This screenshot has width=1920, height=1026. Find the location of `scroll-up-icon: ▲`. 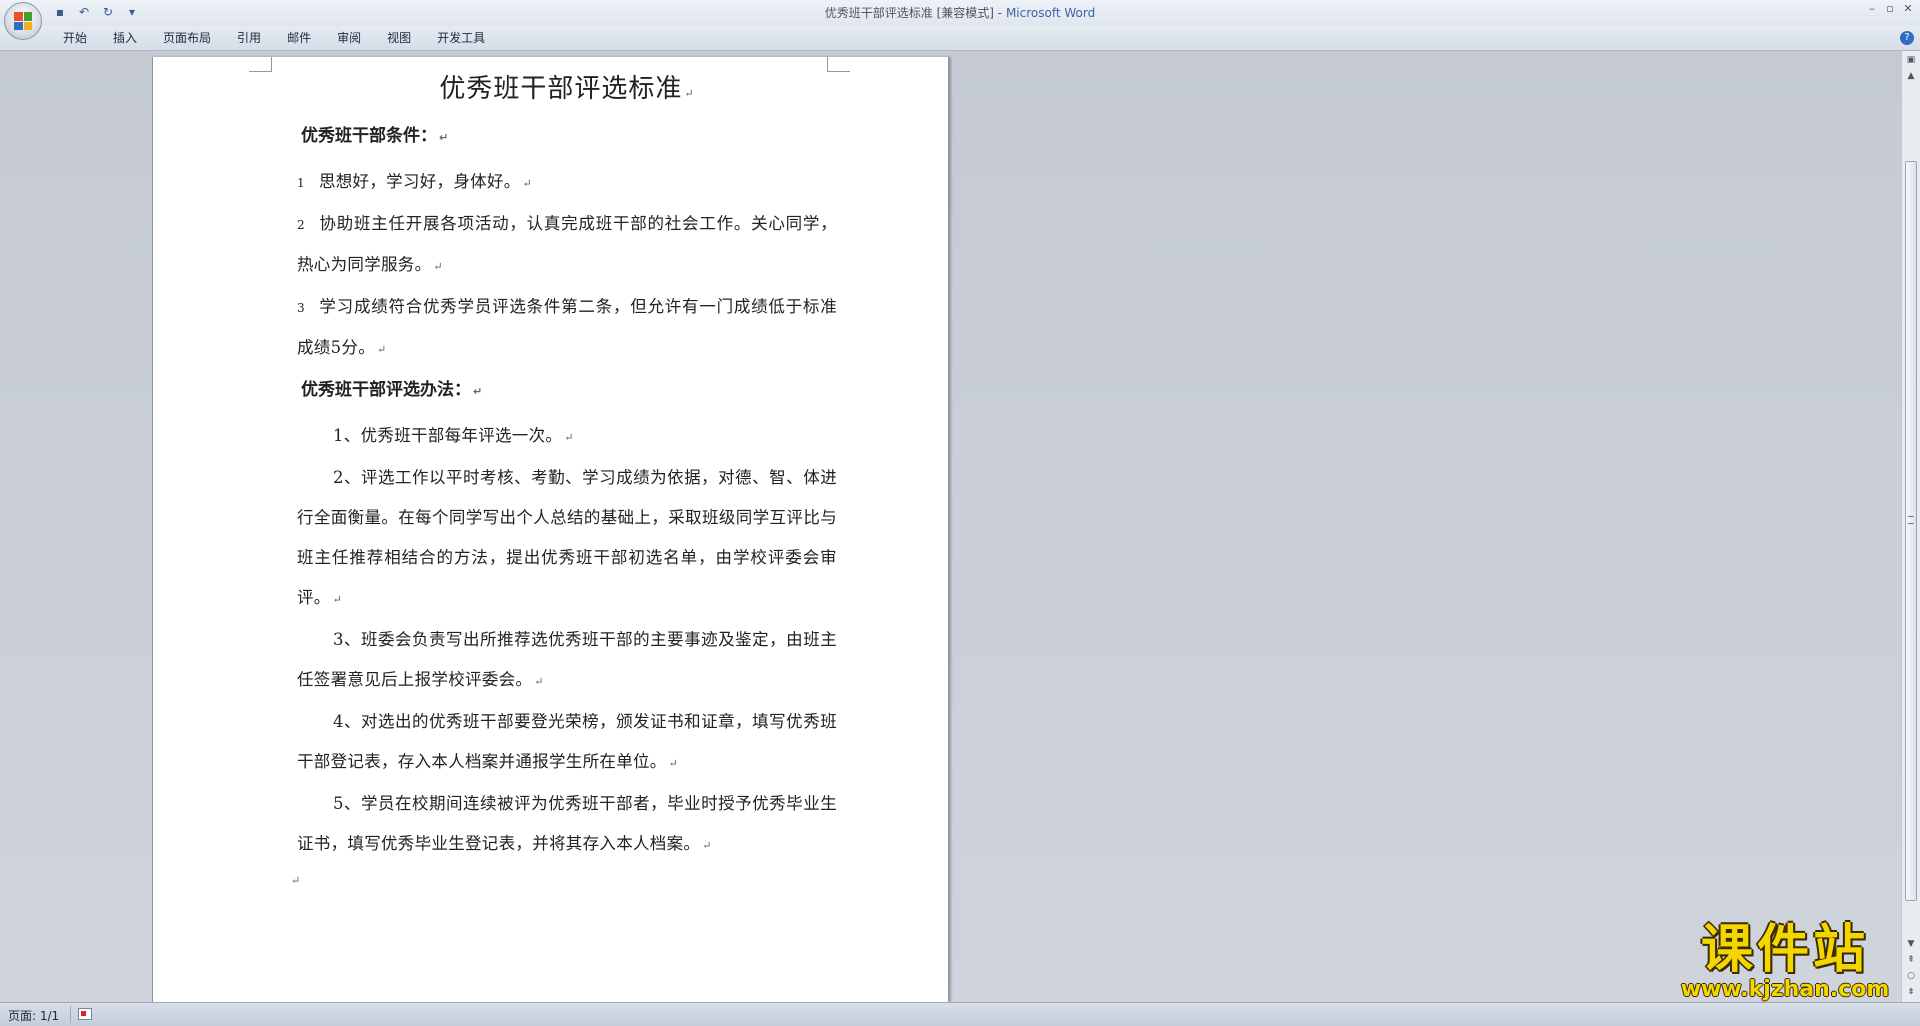

scroll-up-icon: ▲ is located at coordinates (1911, 76).